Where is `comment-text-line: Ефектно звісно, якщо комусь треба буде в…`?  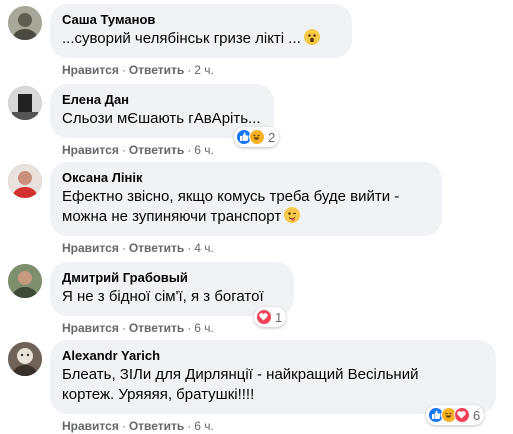
comment-text-line: Ефектно звісно, якщо комусь треба буде в… is located at coordinates (231, 196).